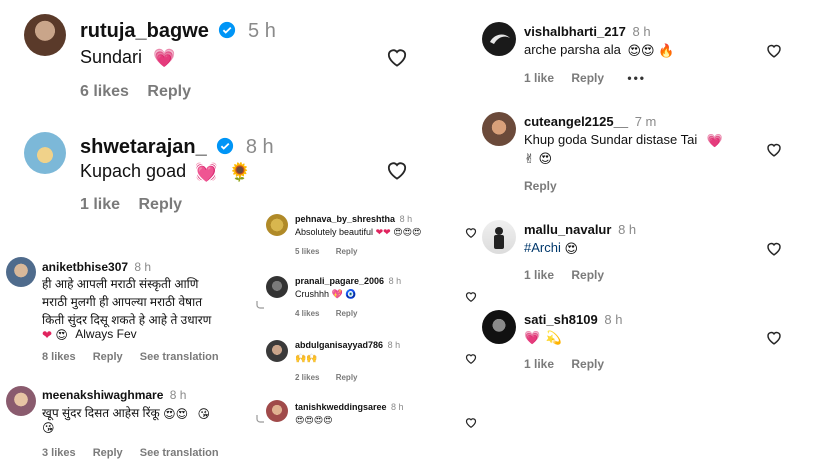 This screenshot has height=466, width=830. What do you see at coordinates (104, 91) in the screenshot?
I see `likes-count: 6 likes` at bounding box center [104, 91].